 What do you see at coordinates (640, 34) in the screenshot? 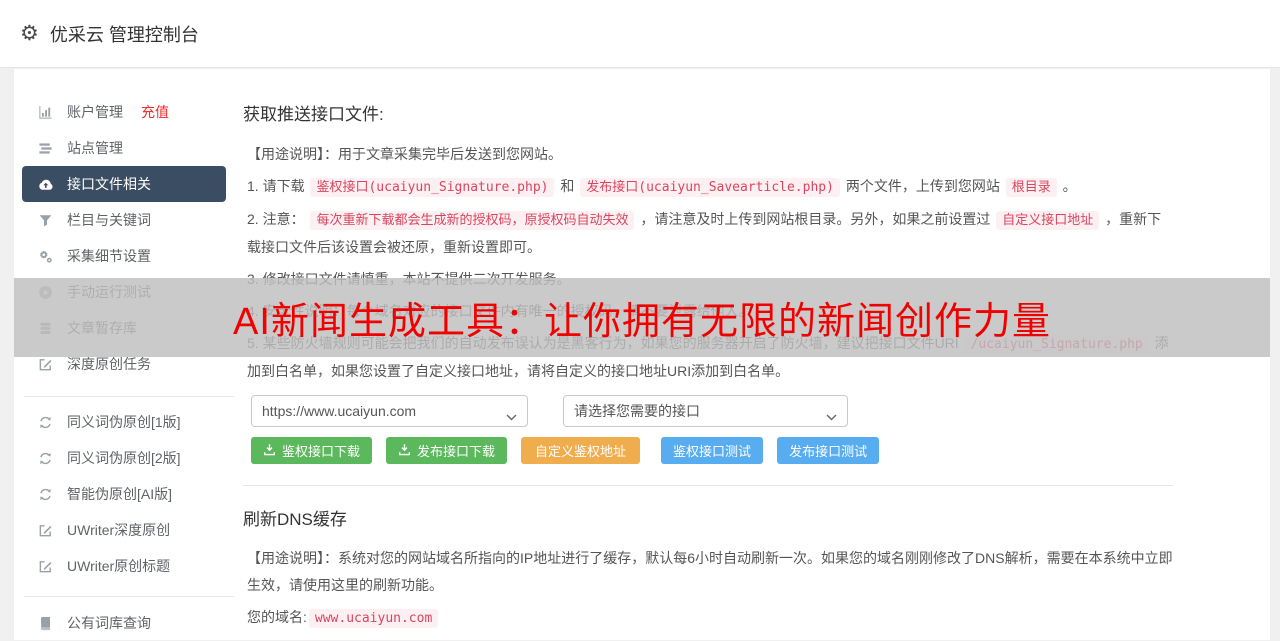
I see `app-header: ⚙ 优采云 管理控制台` at bounding box center [640, 34].